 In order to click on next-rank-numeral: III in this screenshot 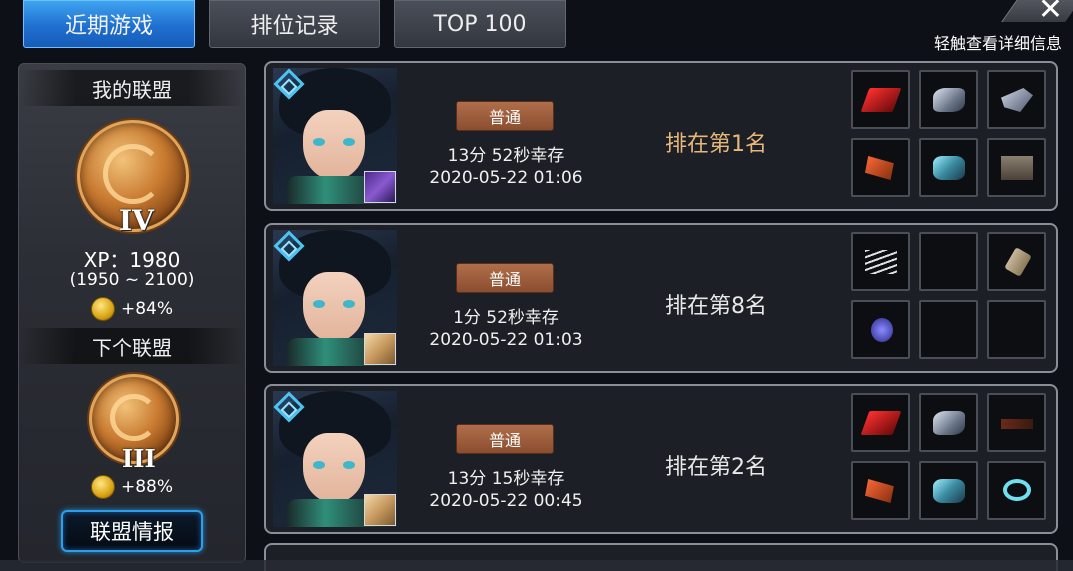, I will do `click(139, 458)`.